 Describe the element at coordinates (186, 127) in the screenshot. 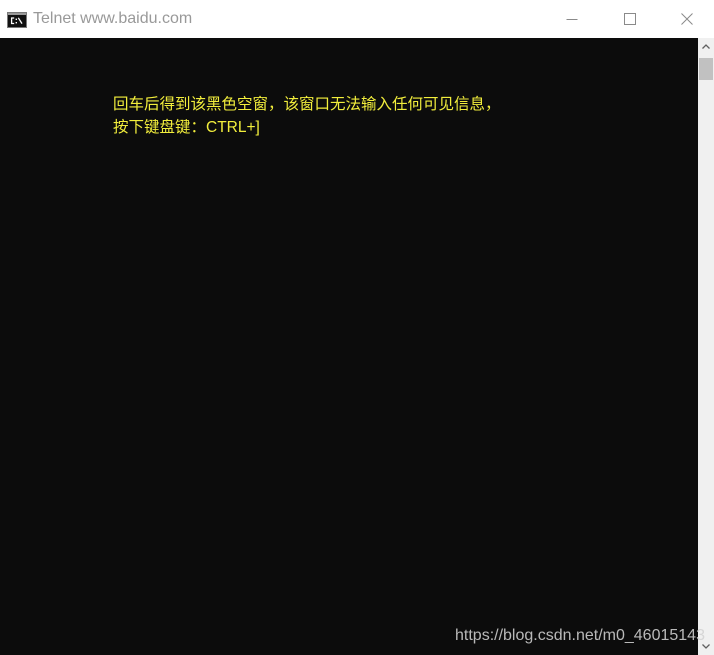

I see `annotation-line: 按下键盘键：CTRL+]` at that location.